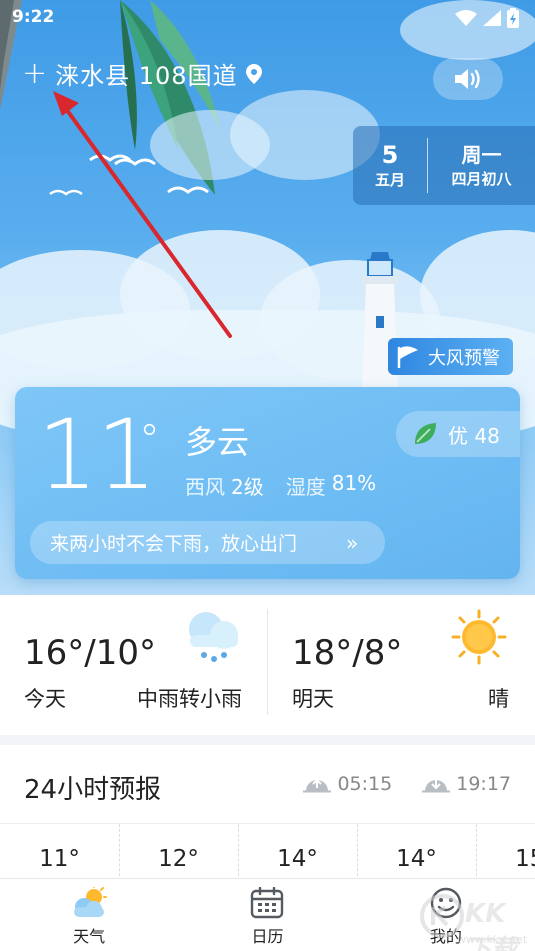 This screenshot has width=535, height=951. I want to click on hourly-title: 24小时预报, so click(93, 790).